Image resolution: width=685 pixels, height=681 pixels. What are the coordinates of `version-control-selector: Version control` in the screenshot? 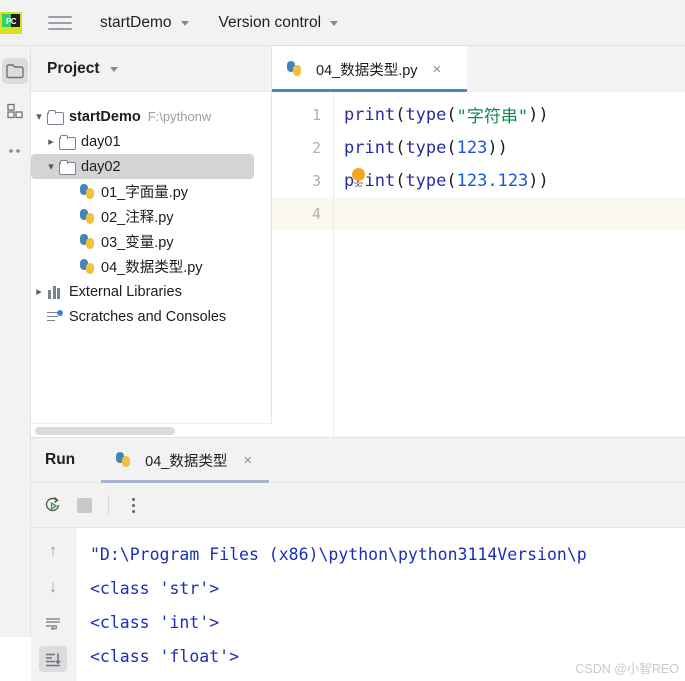 It's located at (279, 23).